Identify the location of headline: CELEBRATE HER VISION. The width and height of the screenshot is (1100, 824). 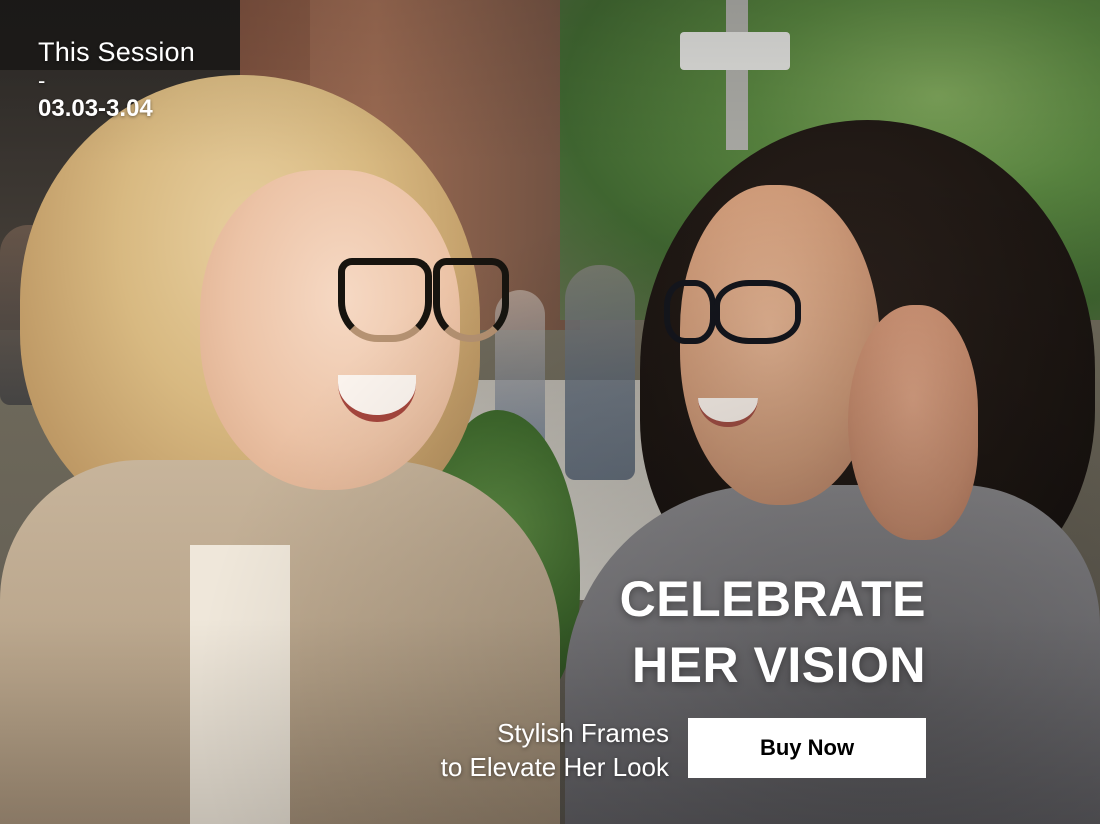
(773, 632).